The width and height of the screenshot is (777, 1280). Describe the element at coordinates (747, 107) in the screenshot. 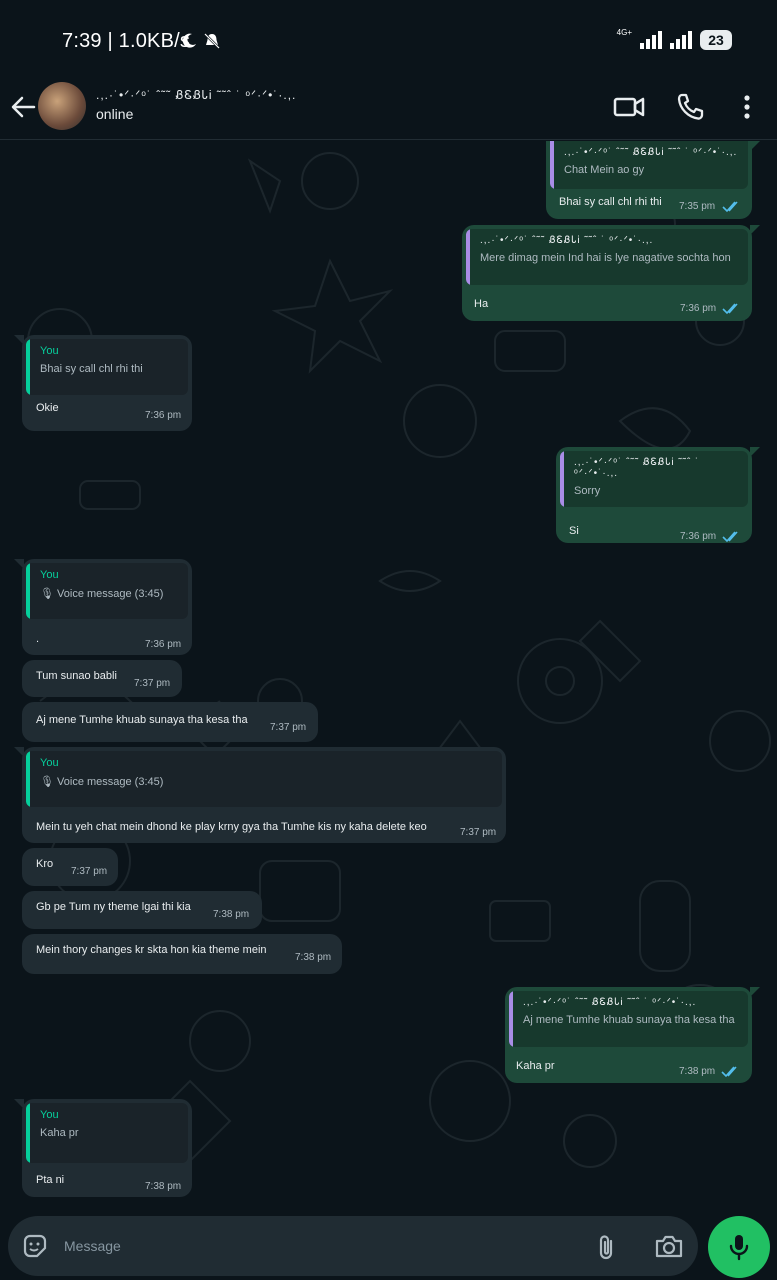

I see `more-options-icon` at that location.